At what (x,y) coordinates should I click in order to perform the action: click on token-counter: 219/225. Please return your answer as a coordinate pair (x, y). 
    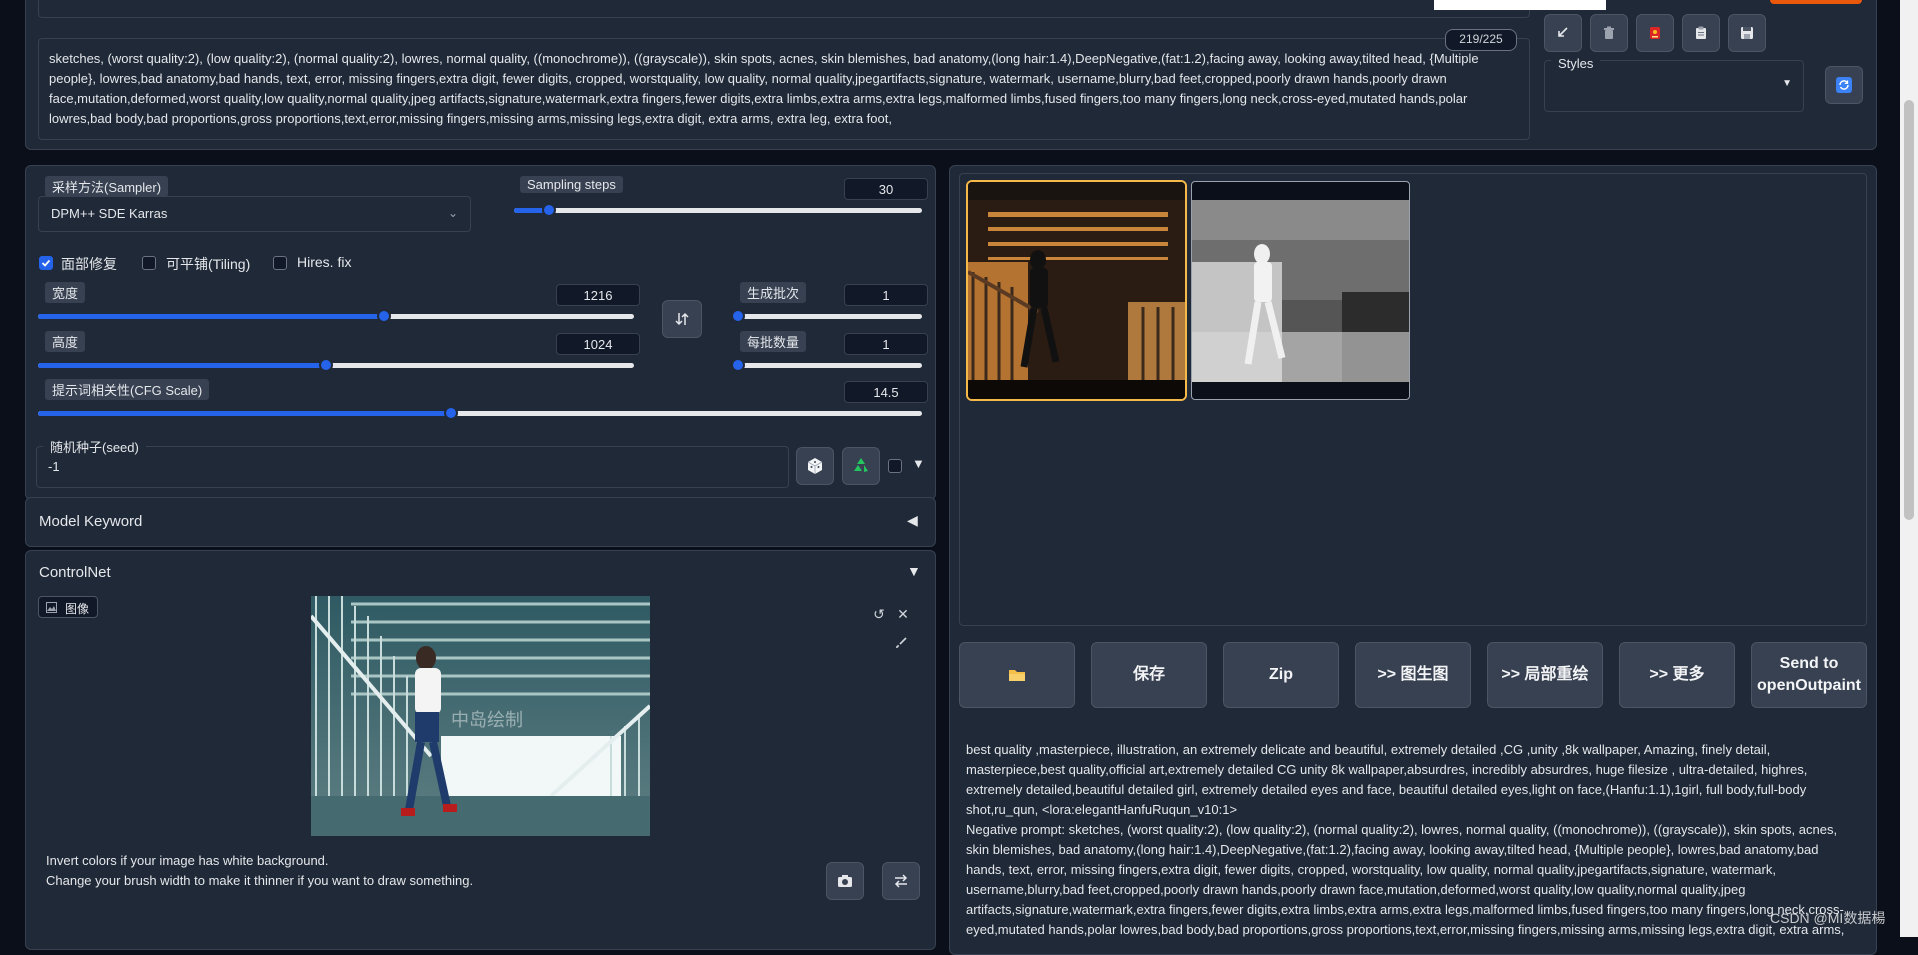
    Looking at the image, I should click on (1481, 40).